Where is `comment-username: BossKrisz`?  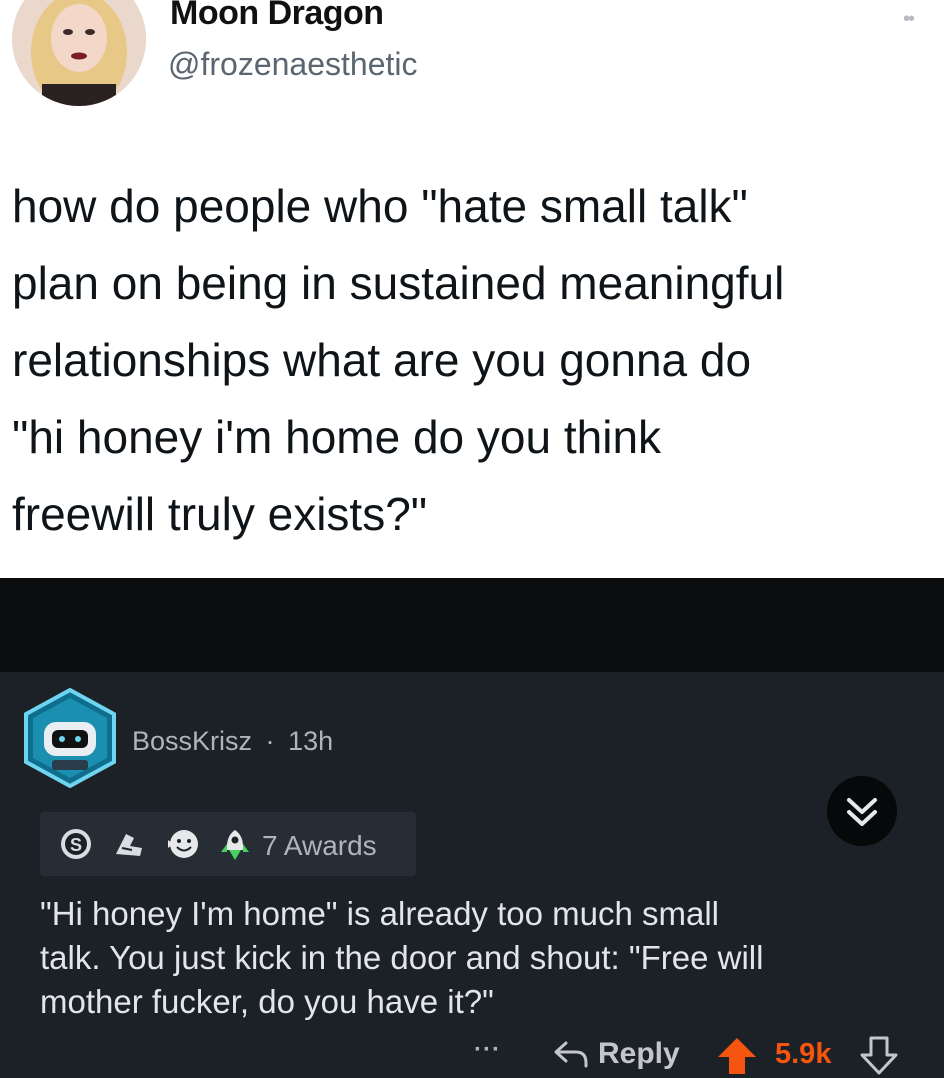 comment-username: BossKrisz is located at coordinates (192, 741).